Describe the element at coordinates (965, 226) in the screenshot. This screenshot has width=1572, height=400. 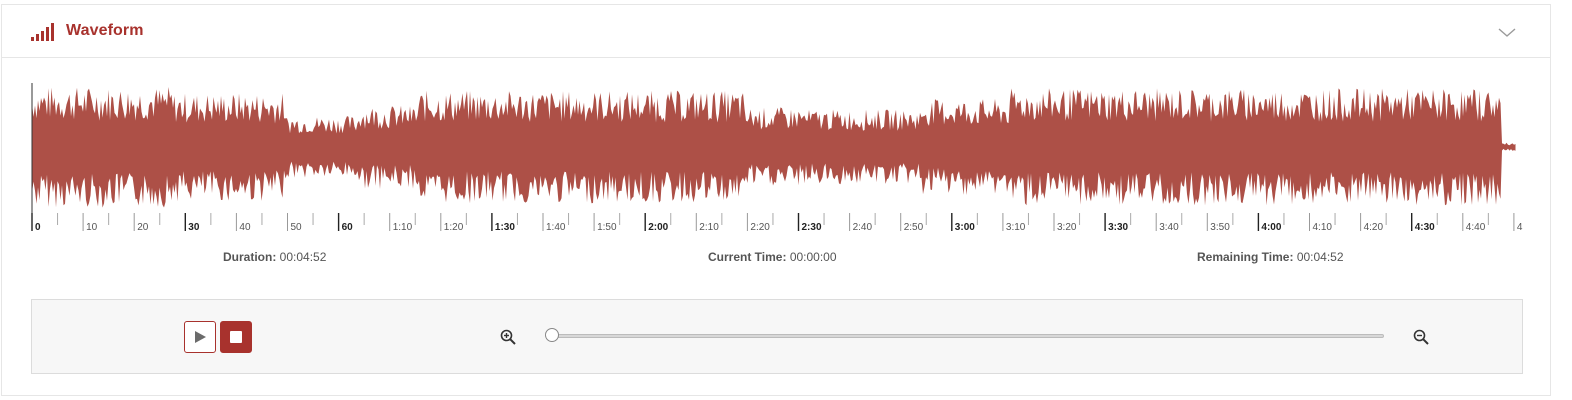
I see `timeline-label: 3:00` at that location.